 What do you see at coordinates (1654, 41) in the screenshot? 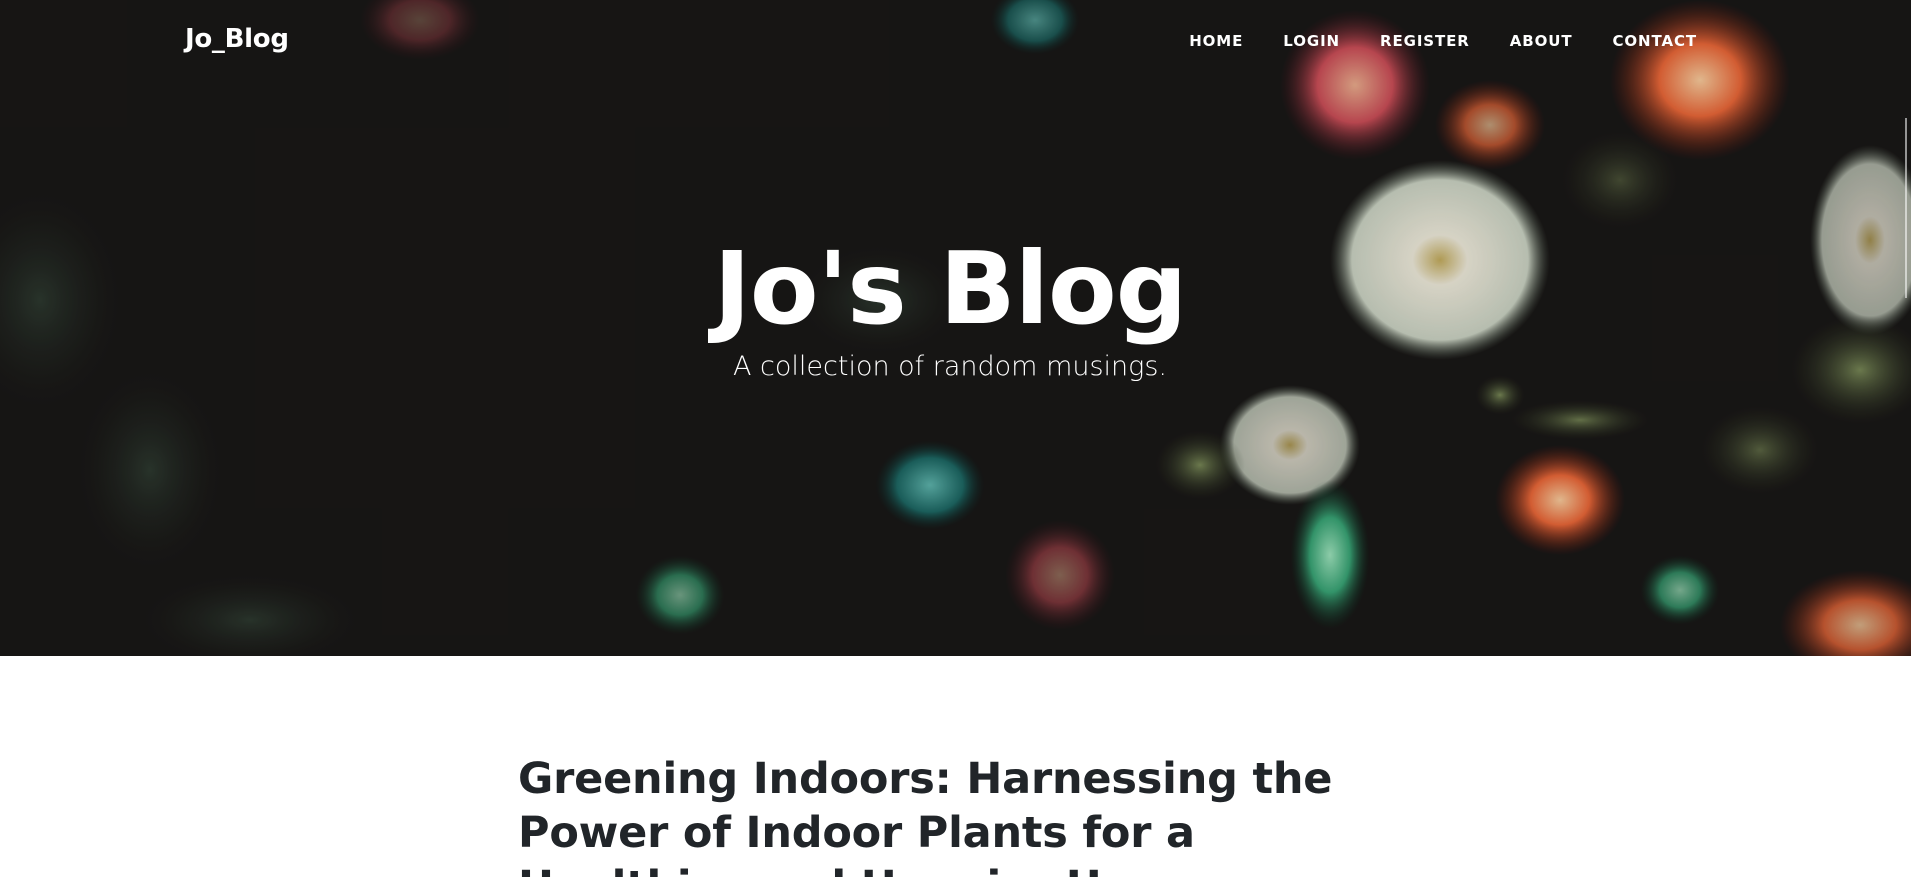
I see `nav-link-contact: CONTACT` at bounding box center [1654, 41].